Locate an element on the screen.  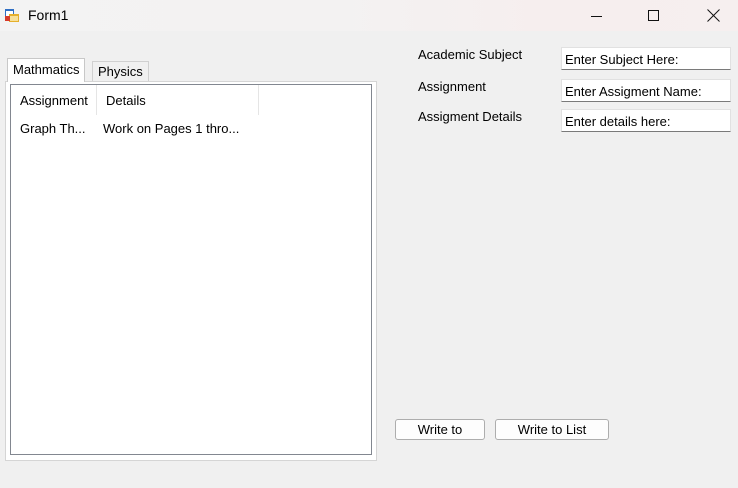
write-to-list-button: Write to List is located at coordinates (552, 429).